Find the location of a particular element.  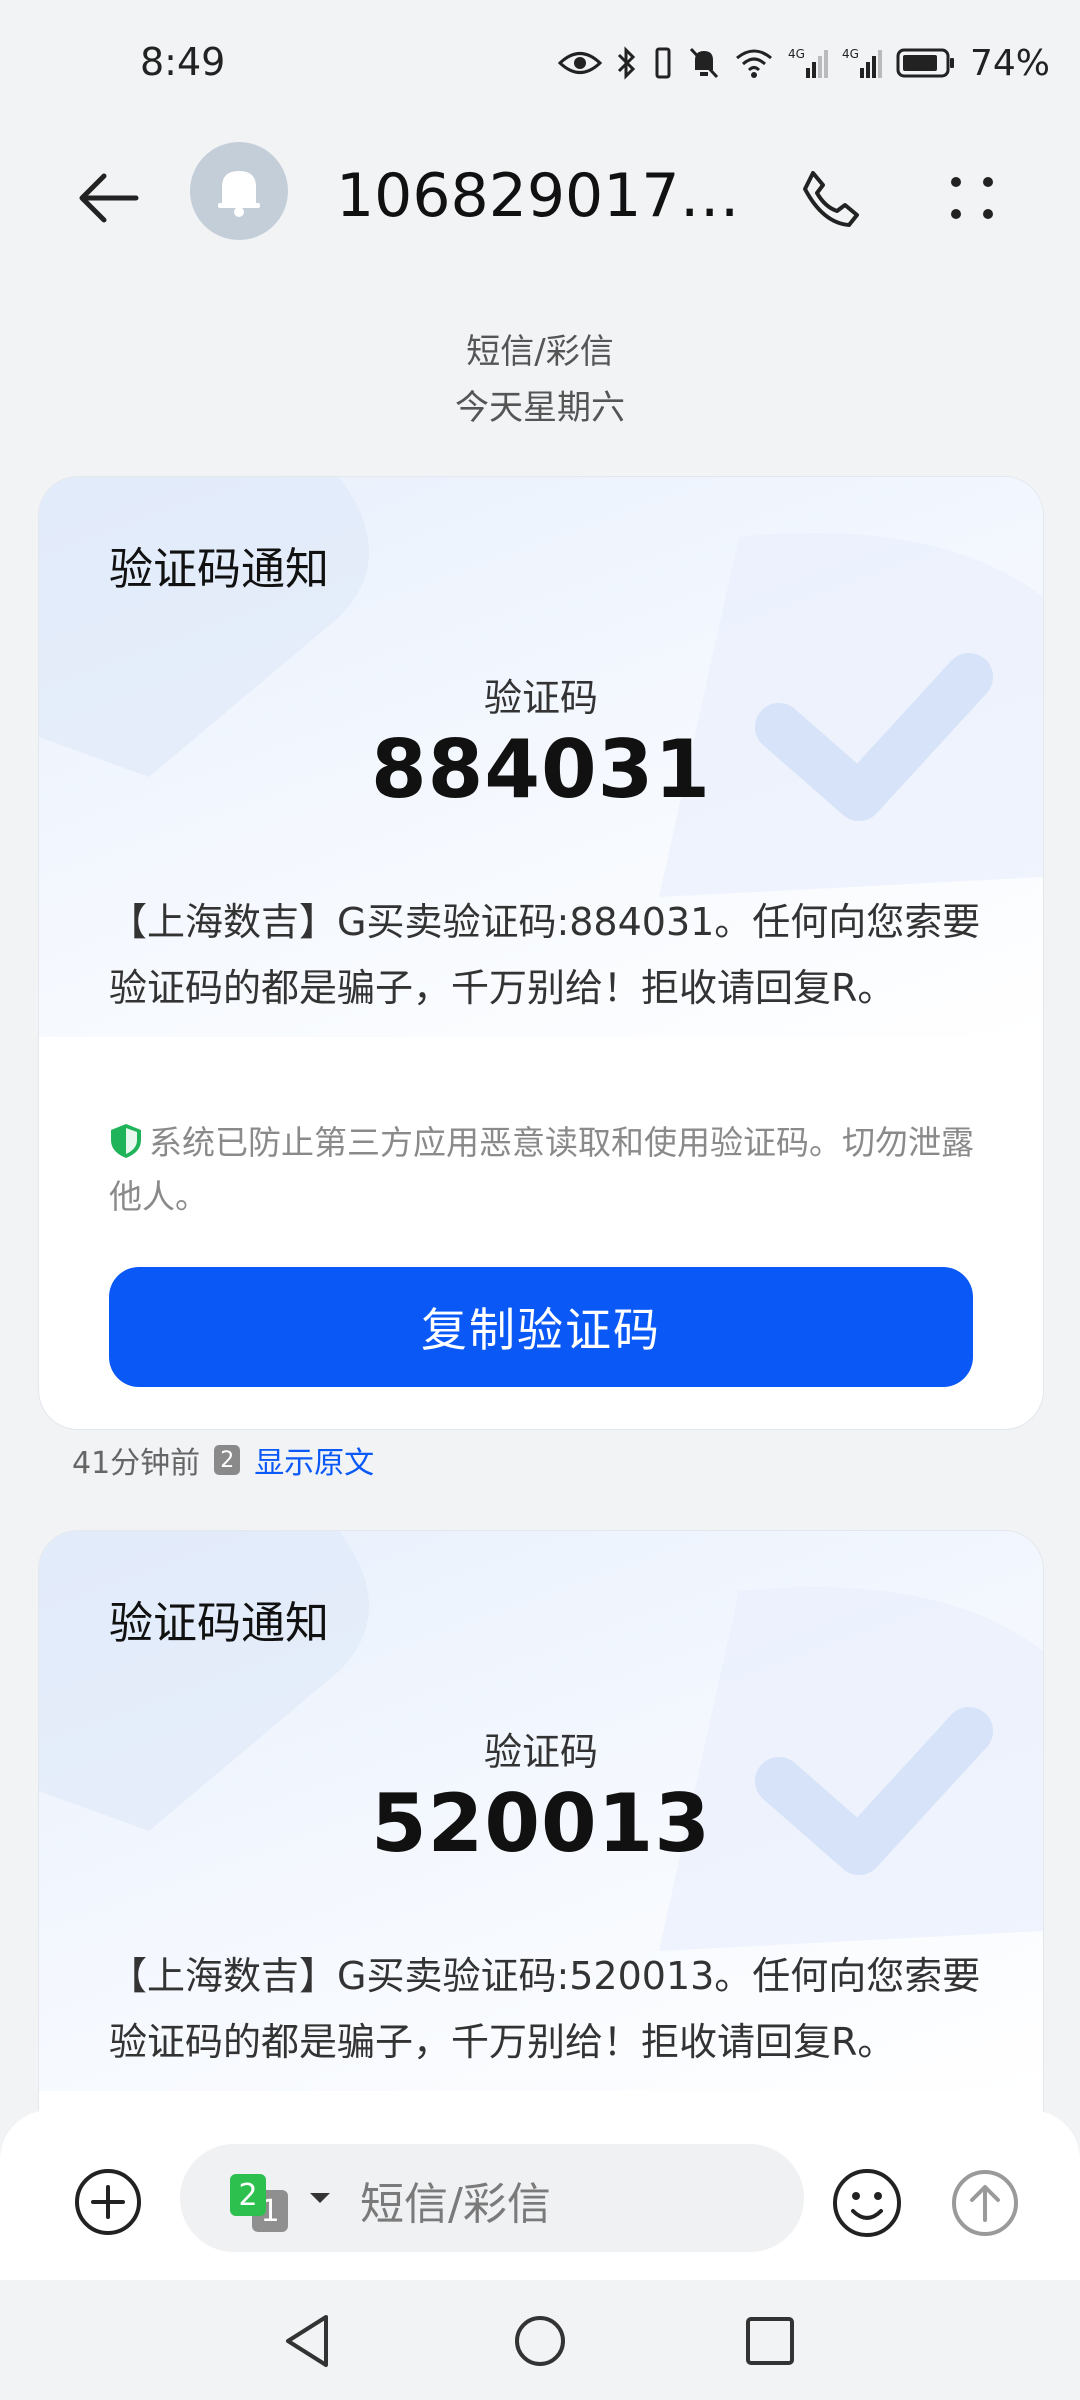

arrow-left-icon is located at coordinates (109, 198).